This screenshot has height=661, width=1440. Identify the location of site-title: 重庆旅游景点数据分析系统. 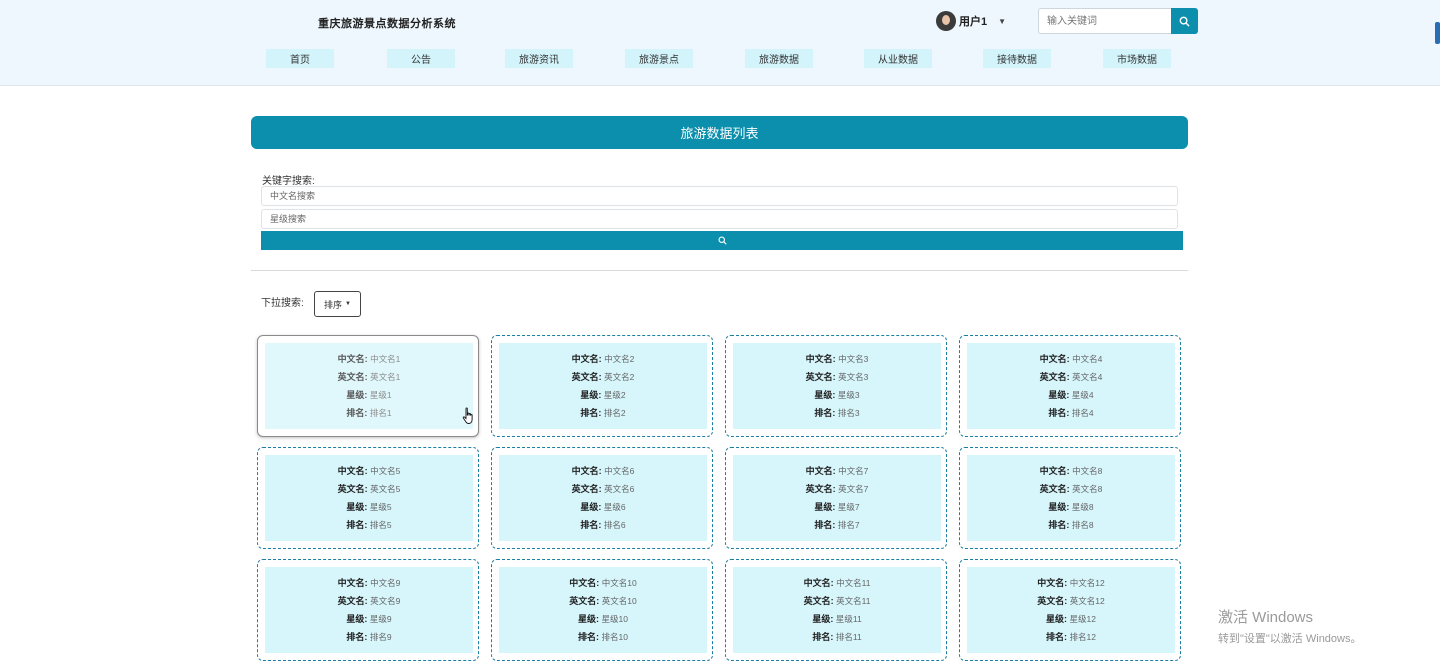
(387, 24).